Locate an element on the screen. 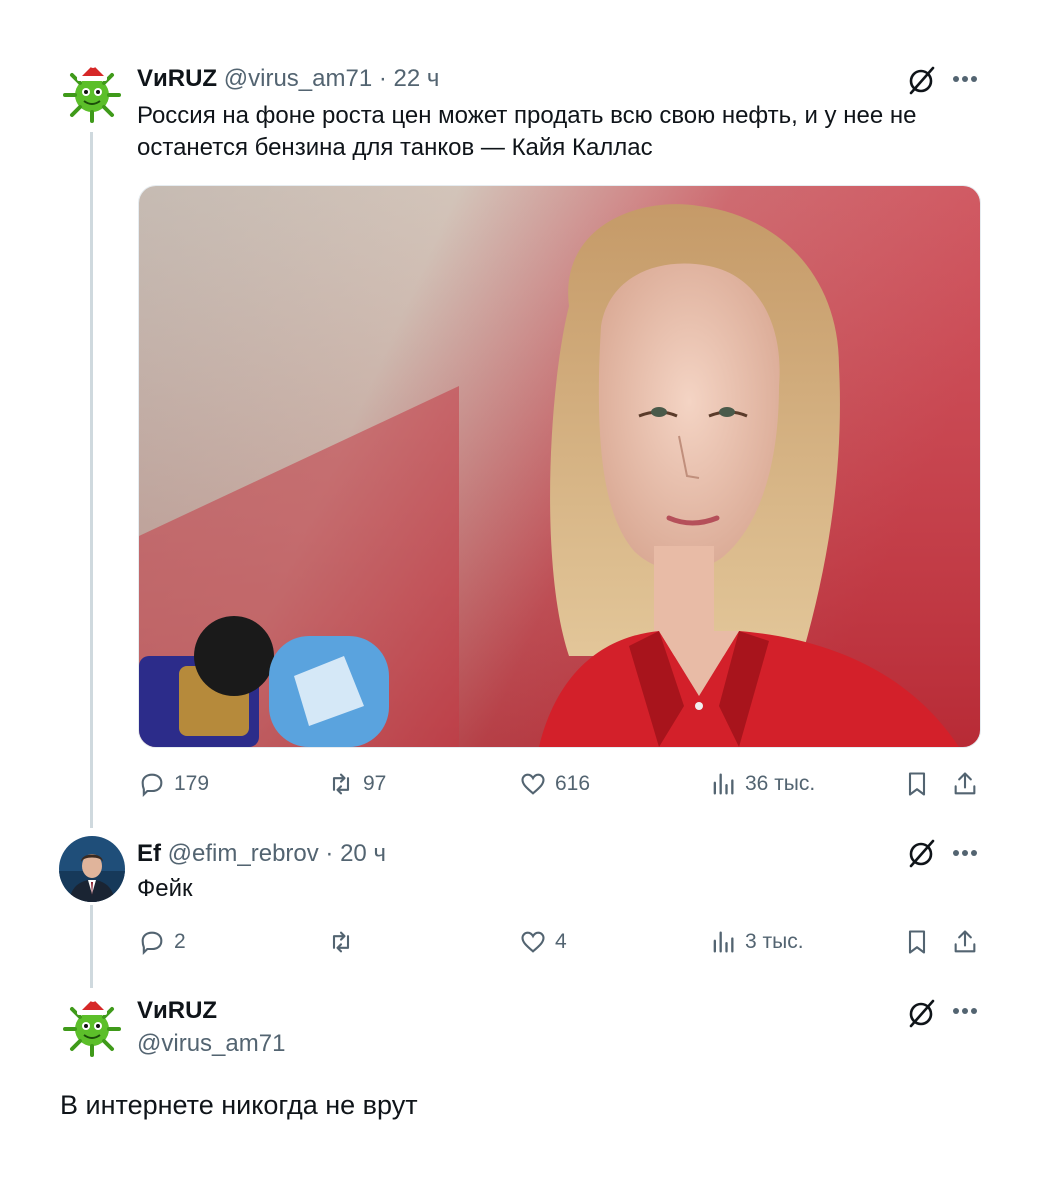  repost-count: 97 is located at coordinates (375, 783).